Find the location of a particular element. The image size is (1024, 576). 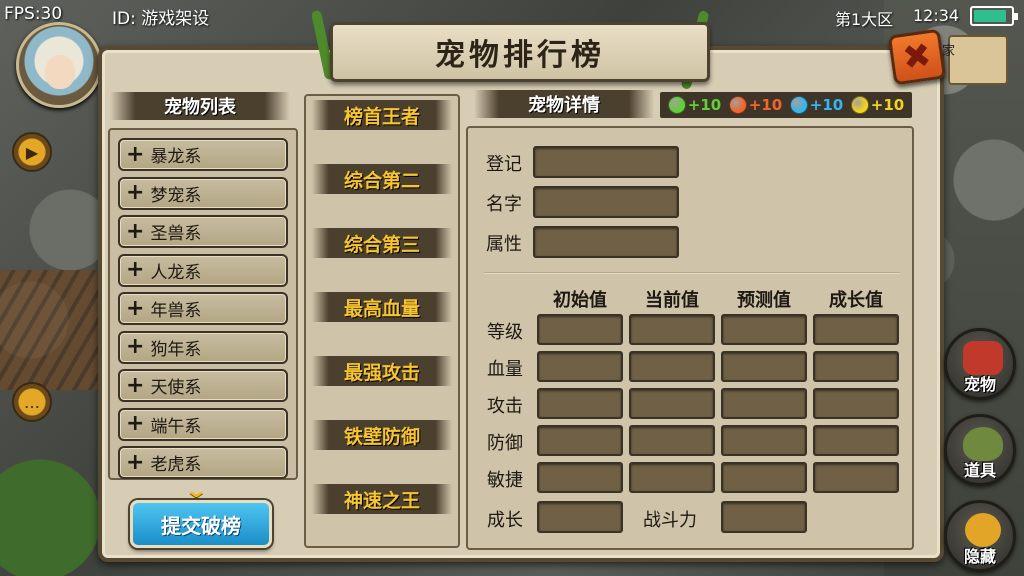

ranking-category-label: 榜首王者 is located at coordinates (381, 116).